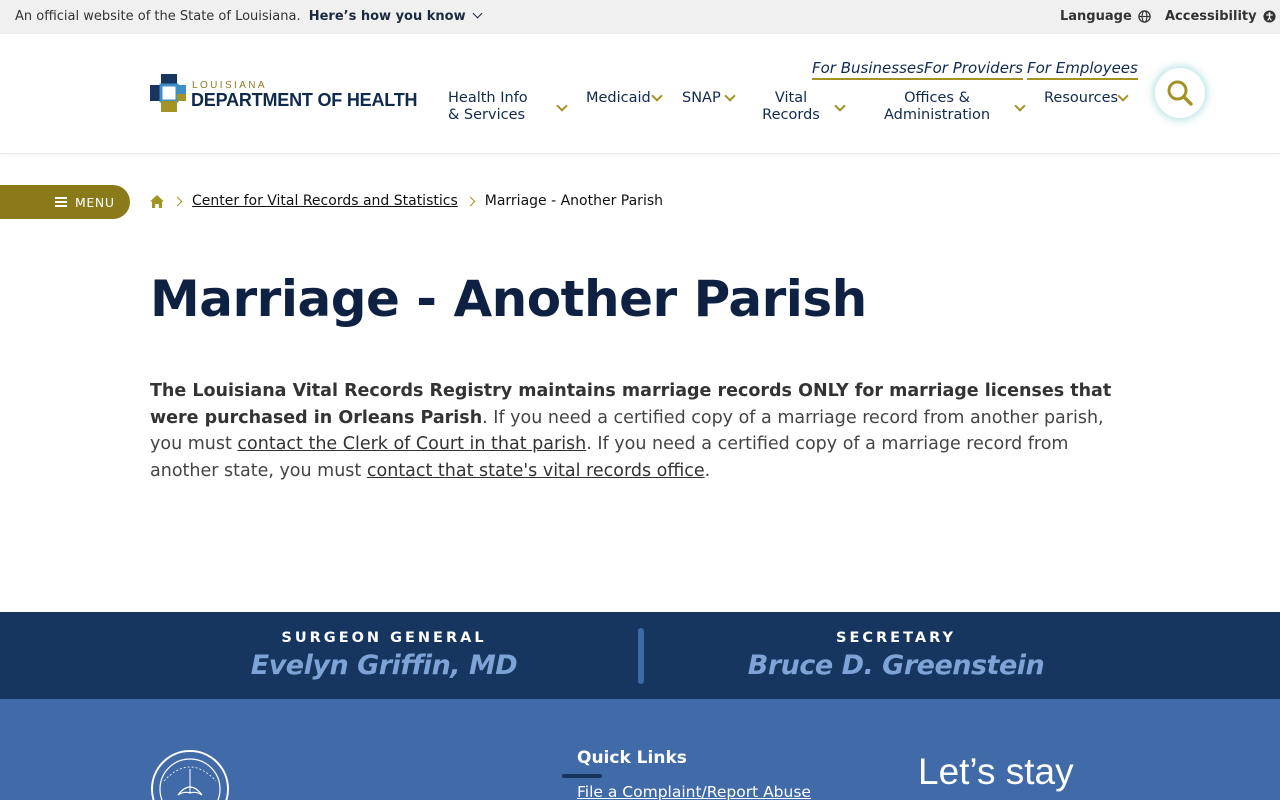 Image resolution: width=1280 pixels, height=800 pixels. I want to click on nav-label-line: Administration, so click(937, 115).